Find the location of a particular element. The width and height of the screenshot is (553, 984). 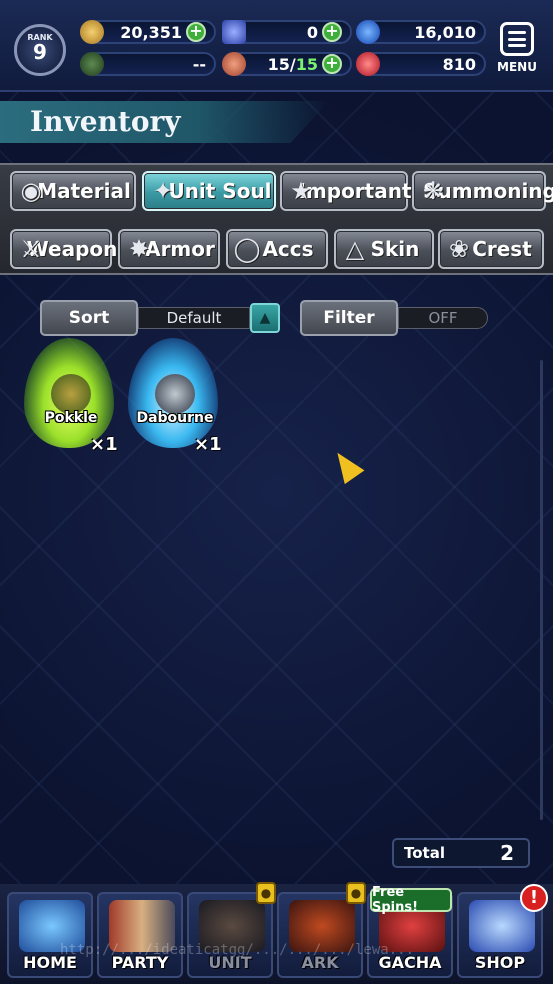

blue-orb-counter: 16,010 is located at coordinates (421, 32).